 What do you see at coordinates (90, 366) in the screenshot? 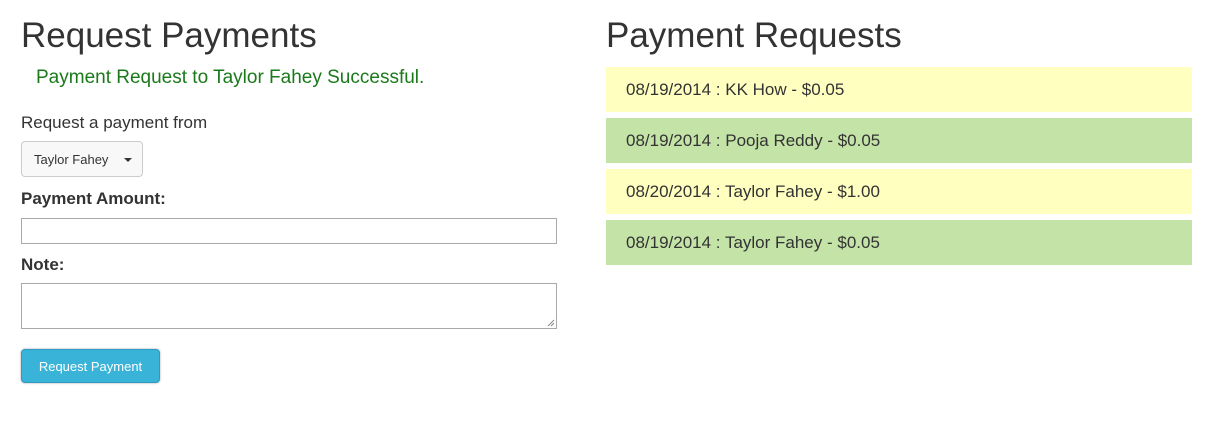
I see `request-payment-button: Request Payment` at bounding box center [90, 366].